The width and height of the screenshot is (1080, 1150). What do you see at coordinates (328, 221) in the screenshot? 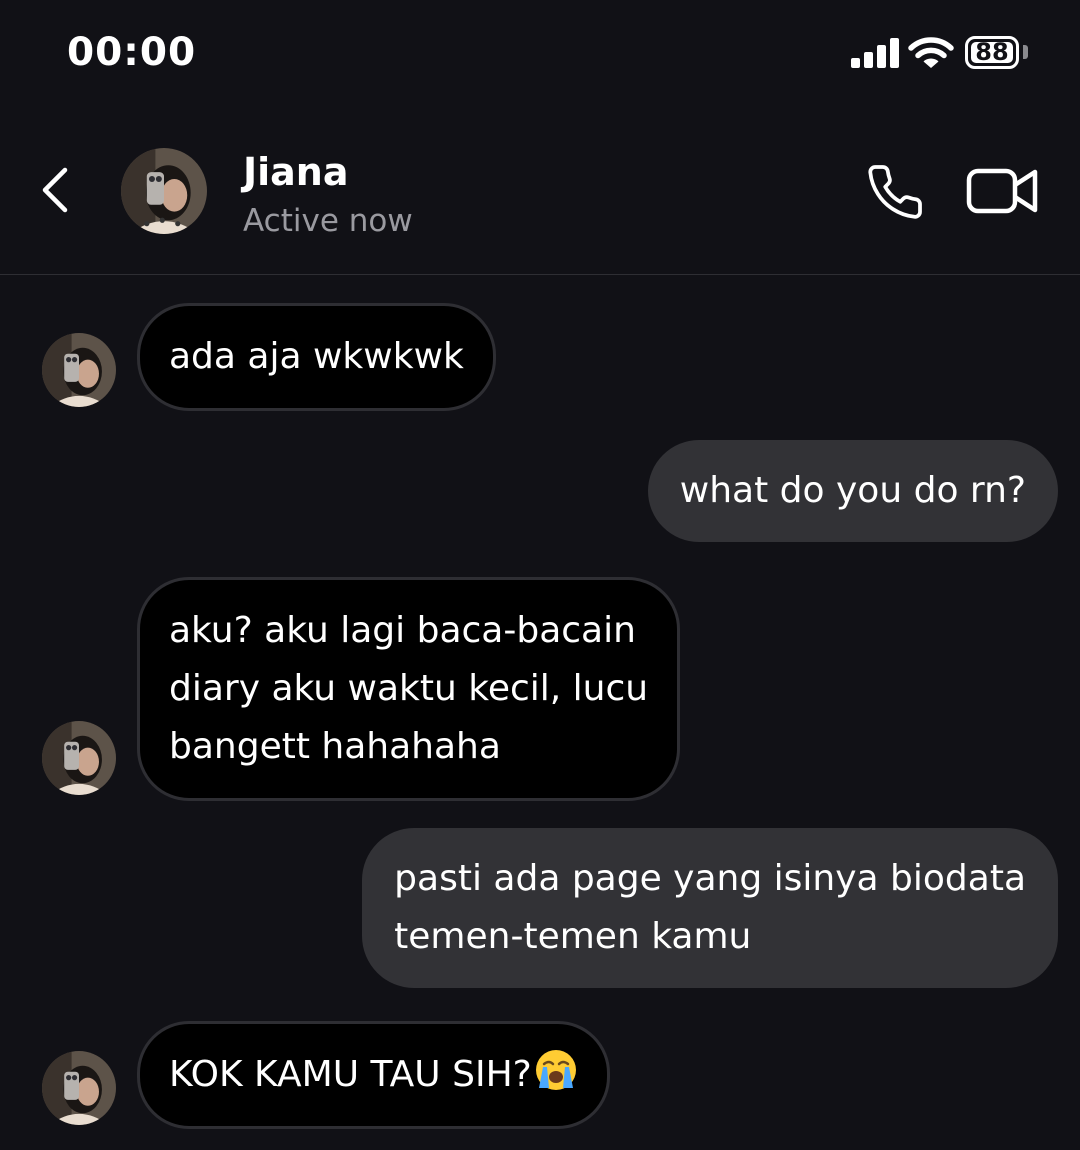
I see `contact-status: Active now` at bounding box center [328, 221].